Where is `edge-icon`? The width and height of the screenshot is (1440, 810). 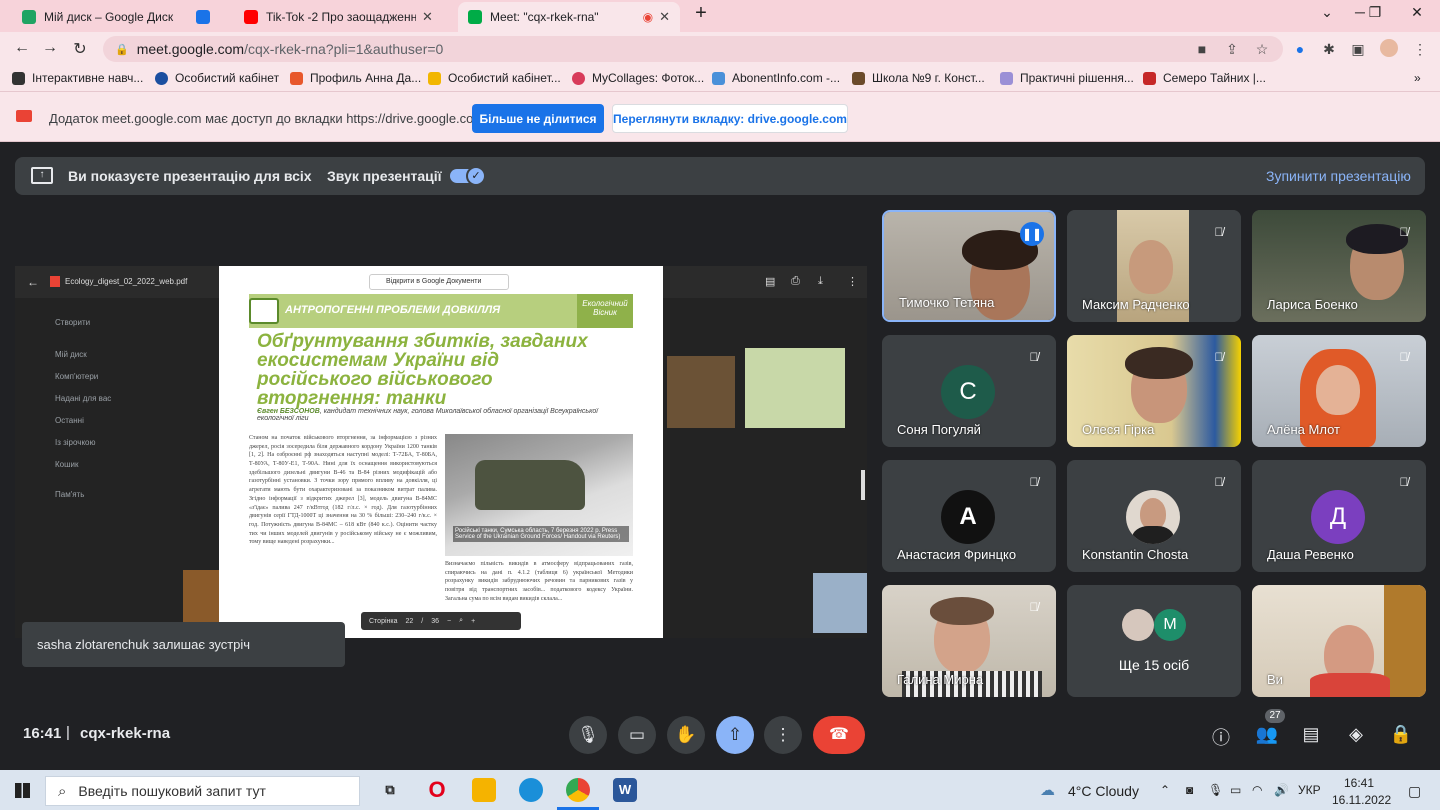 edge-icon is located at coordinates (531, 790).